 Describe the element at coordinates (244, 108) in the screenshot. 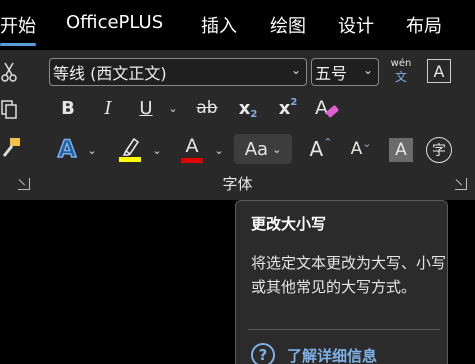

I see `subscript-label: x` at that location.